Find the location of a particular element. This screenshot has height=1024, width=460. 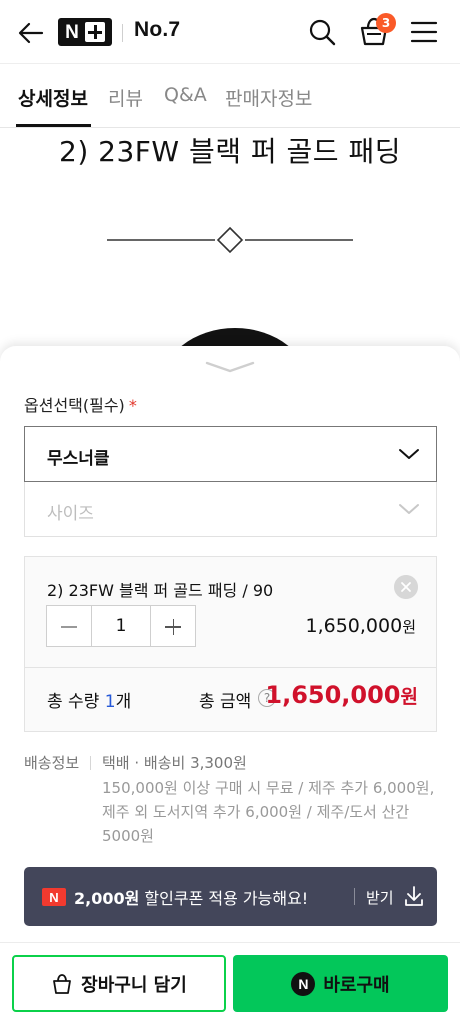

detail-product-title: 2) 23FW 블랙 퍼 골드 패딩 is located at coordinates (230, 151).